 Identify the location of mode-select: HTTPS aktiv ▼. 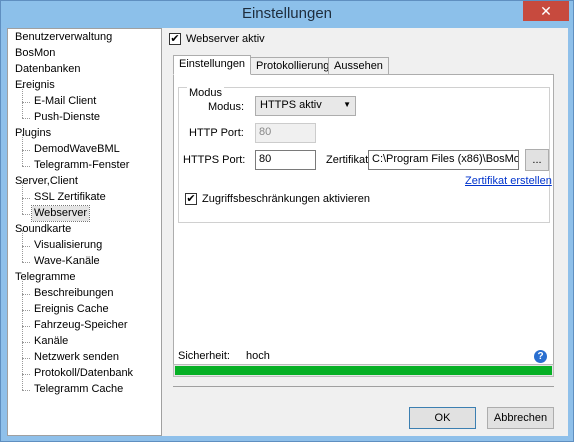
(305, 106).